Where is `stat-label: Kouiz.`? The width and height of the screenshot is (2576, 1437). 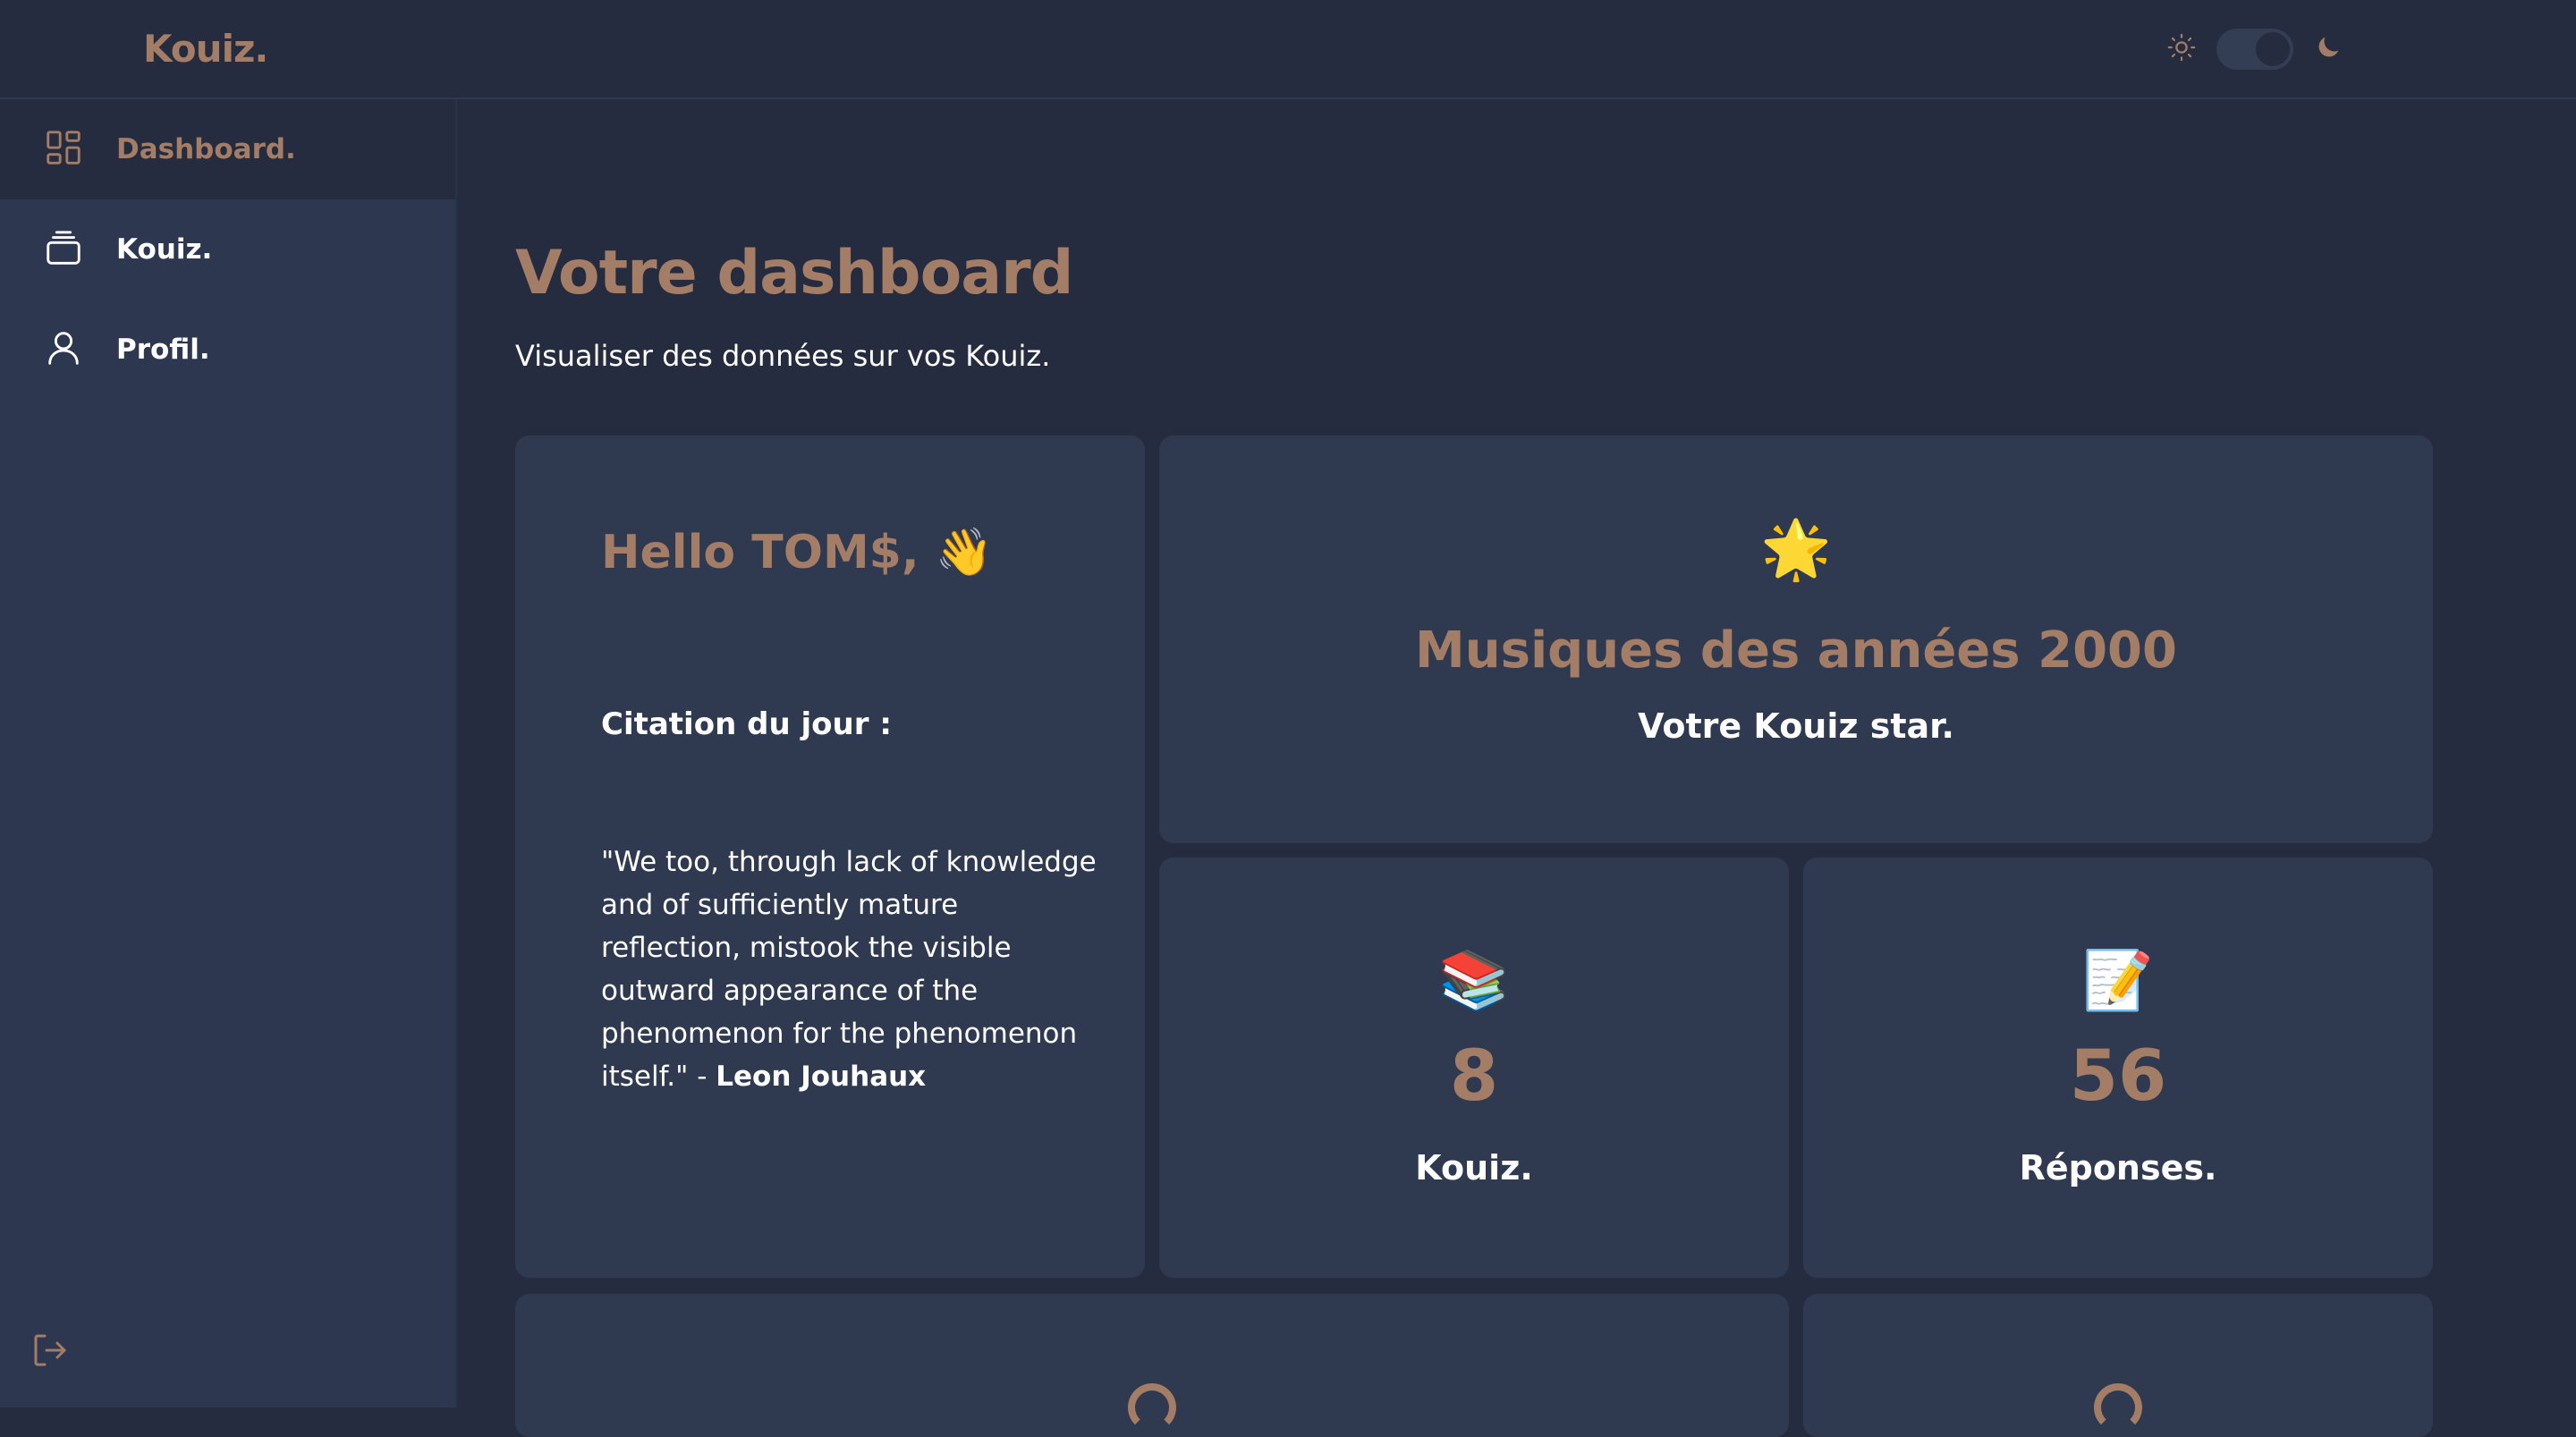 stat-label: Kouiz. is located at coordinates (1474, 1168).